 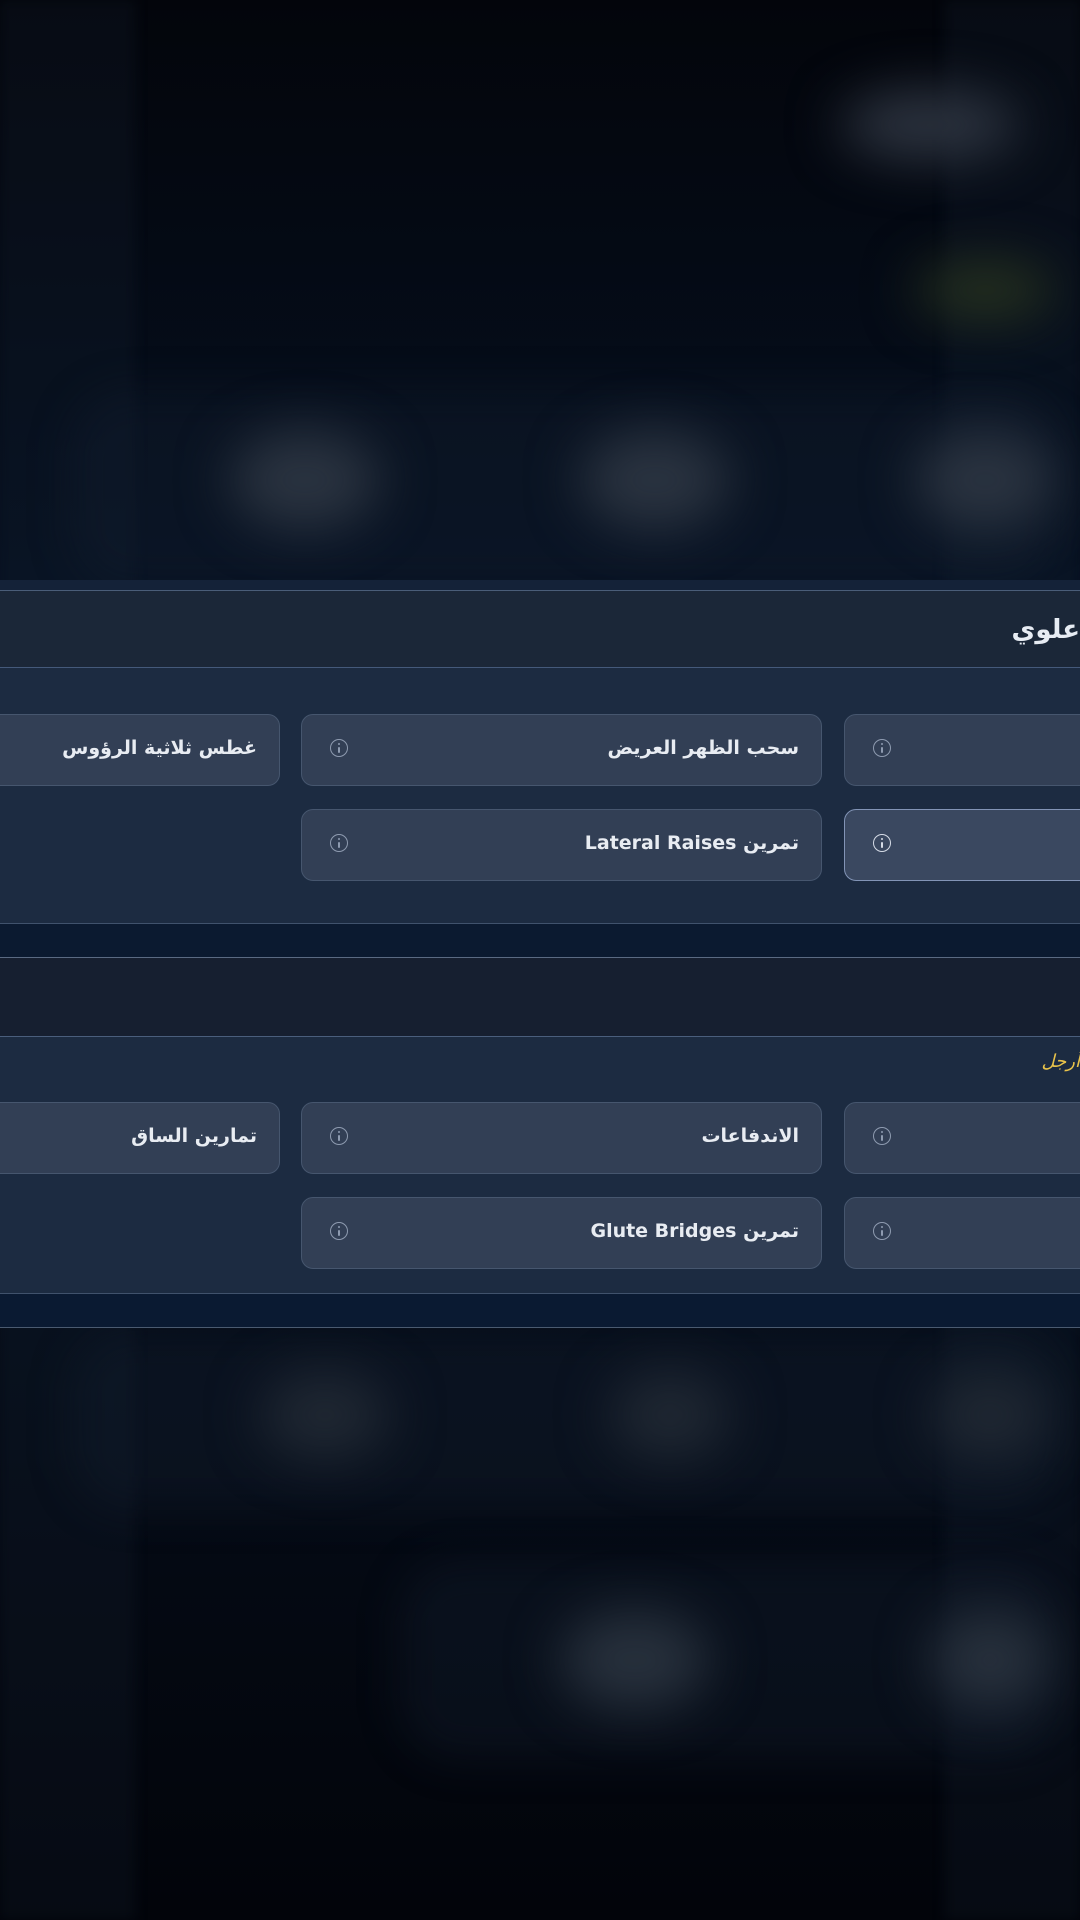 I want to click on exercise-card: تمرين Lateral Raises, so click(x=561, y=845).